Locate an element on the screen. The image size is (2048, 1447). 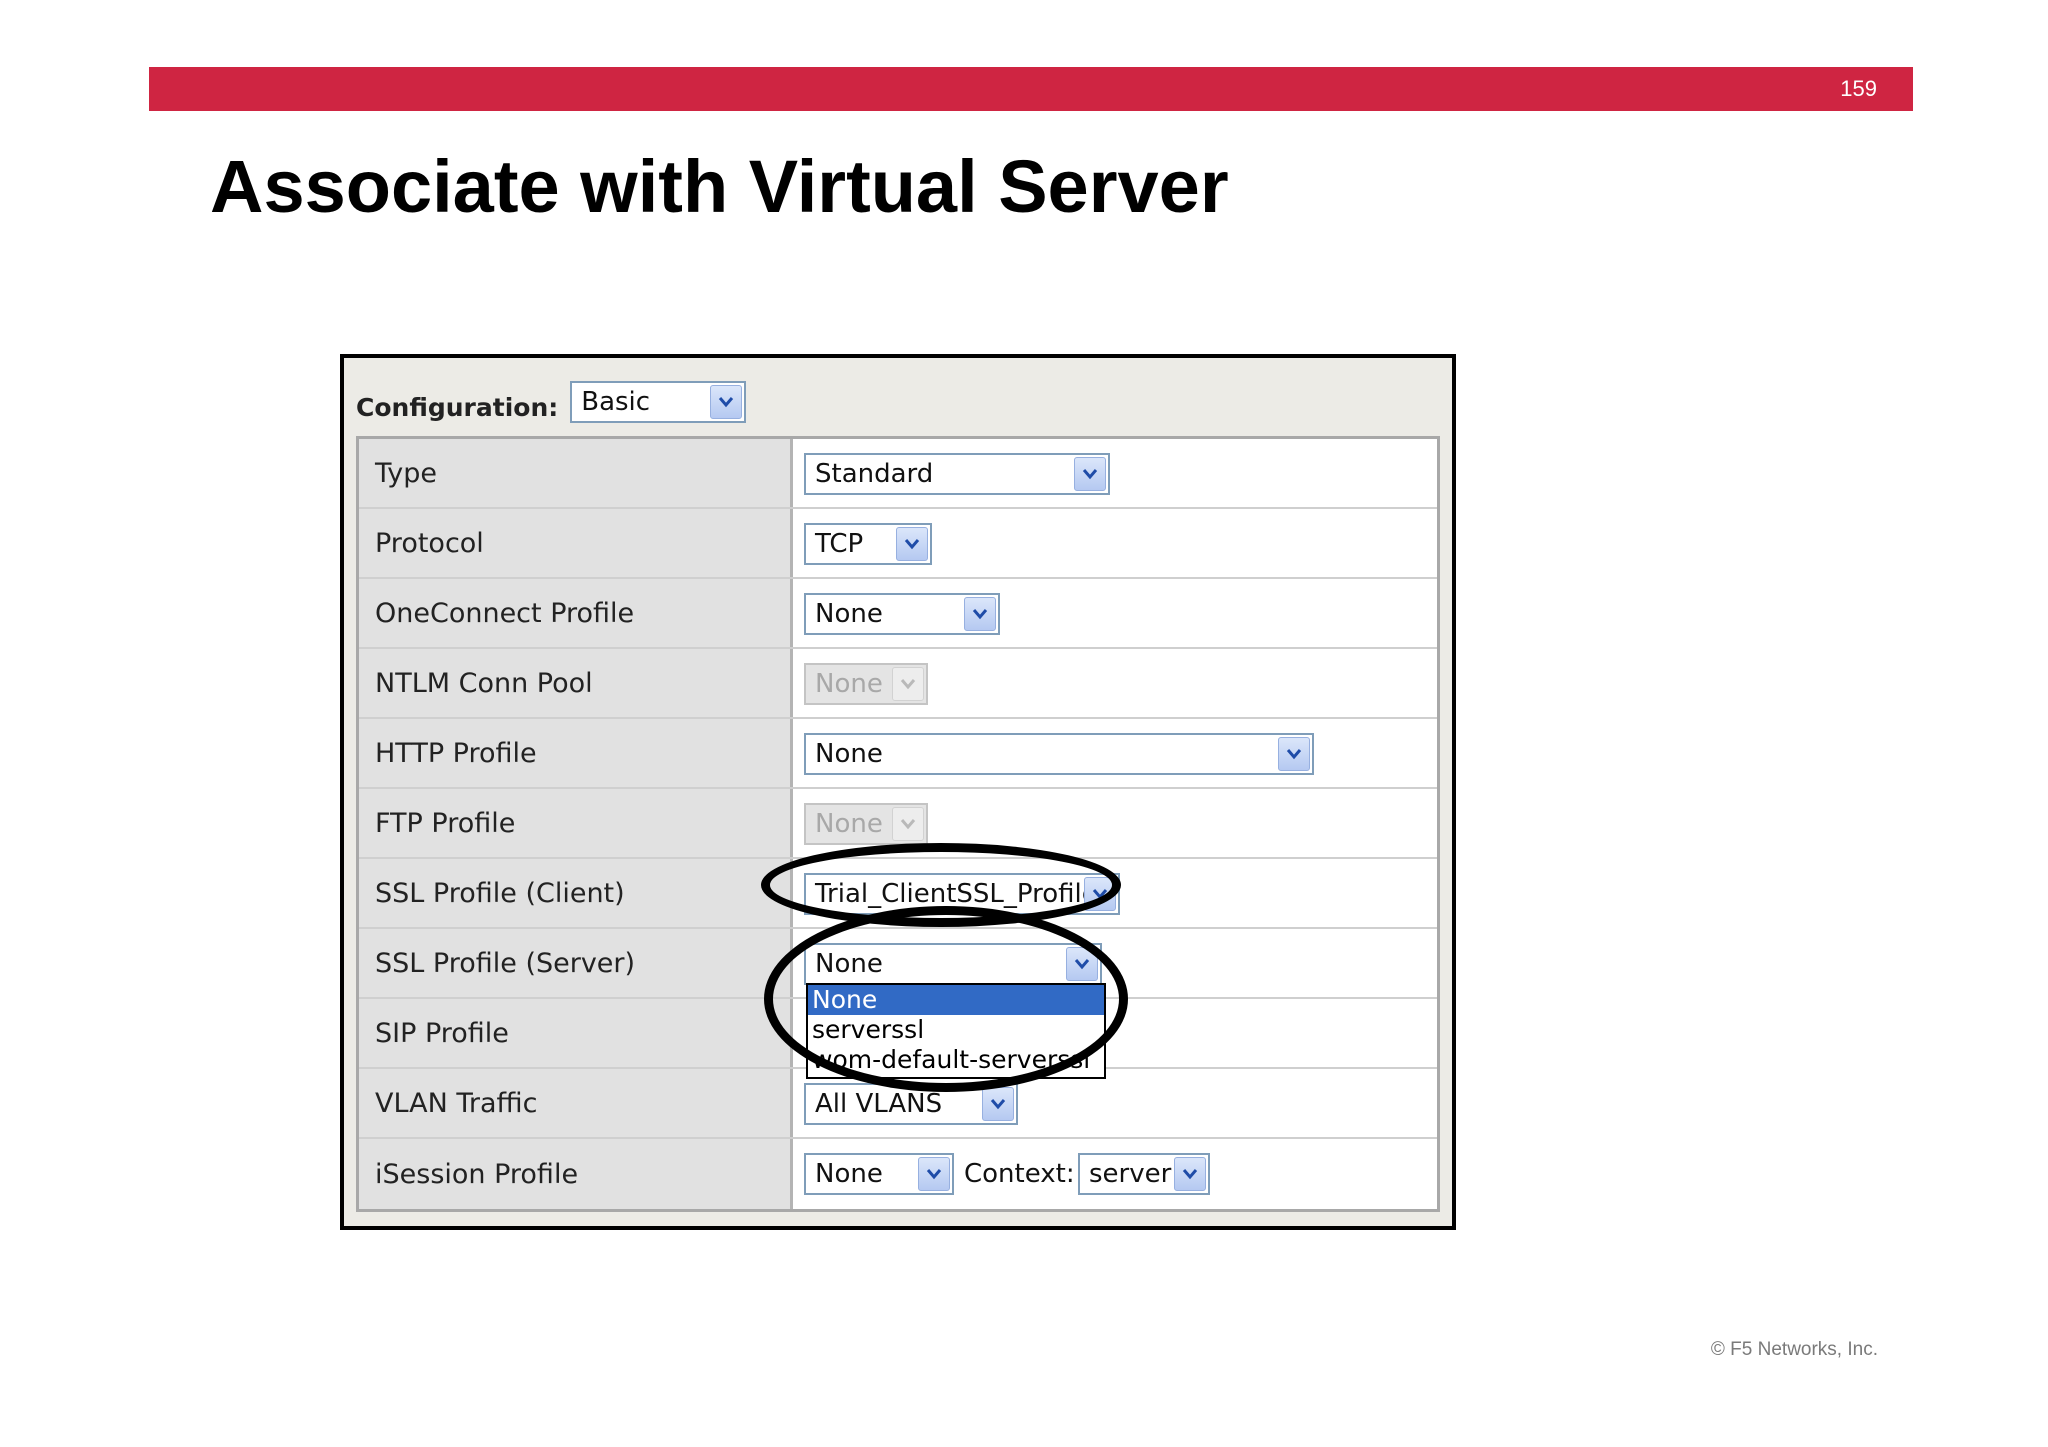
isession-profile-select-value: None is located at coordinates (849, 1174).